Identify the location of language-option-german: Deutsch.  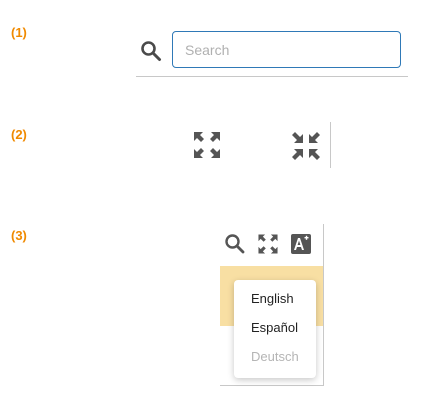
(275, 356).